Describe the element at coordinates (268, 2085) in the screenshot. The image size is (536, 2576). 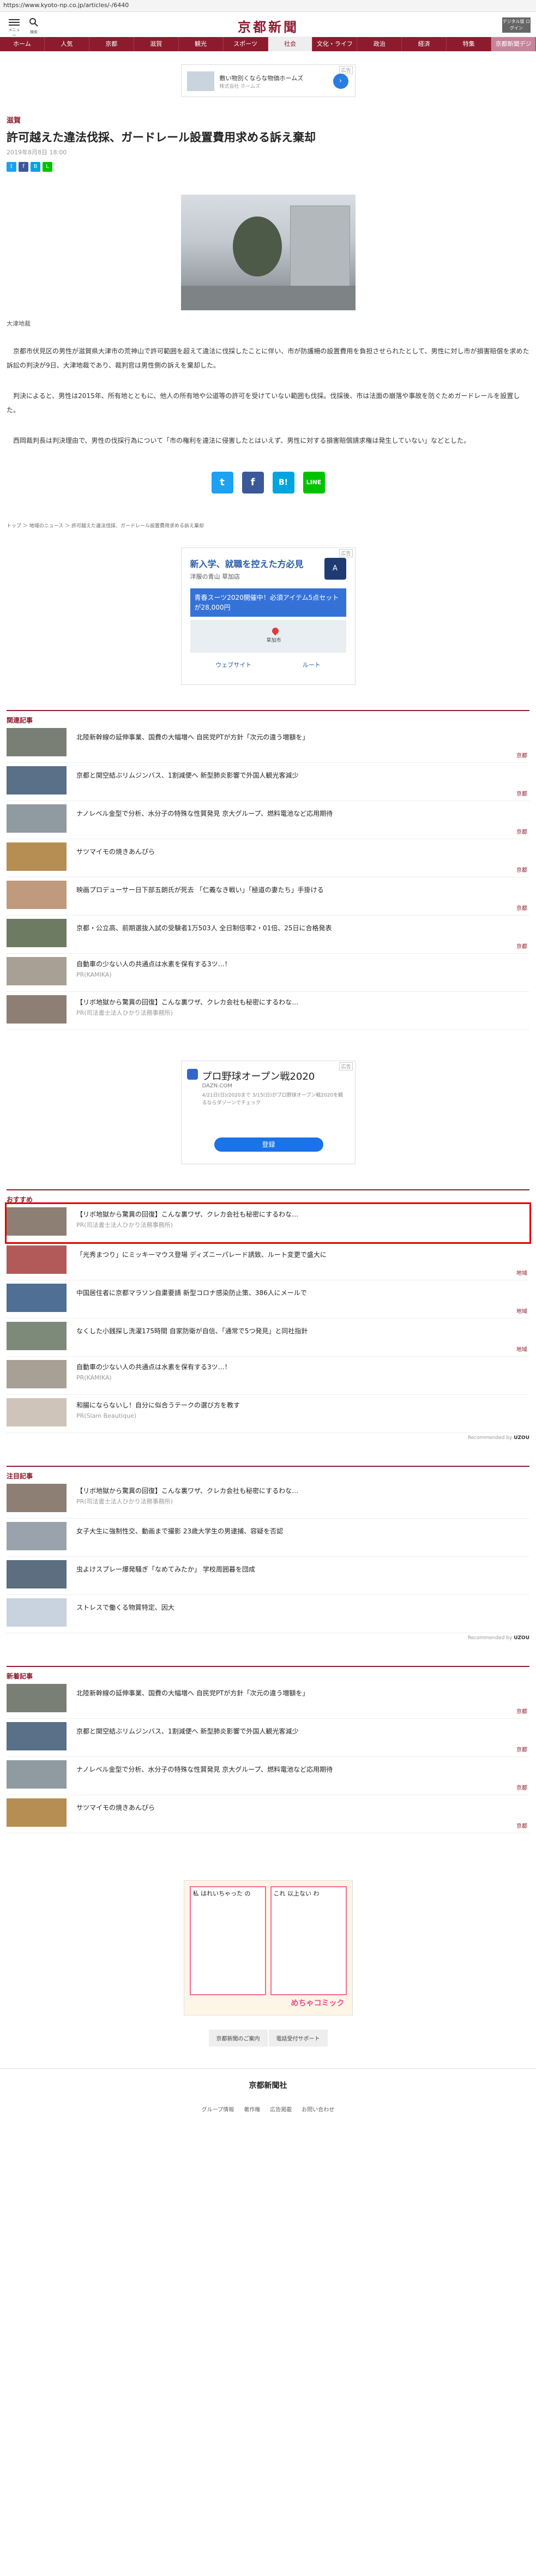
I see `footer-logo: 京都新聞社` at that location.